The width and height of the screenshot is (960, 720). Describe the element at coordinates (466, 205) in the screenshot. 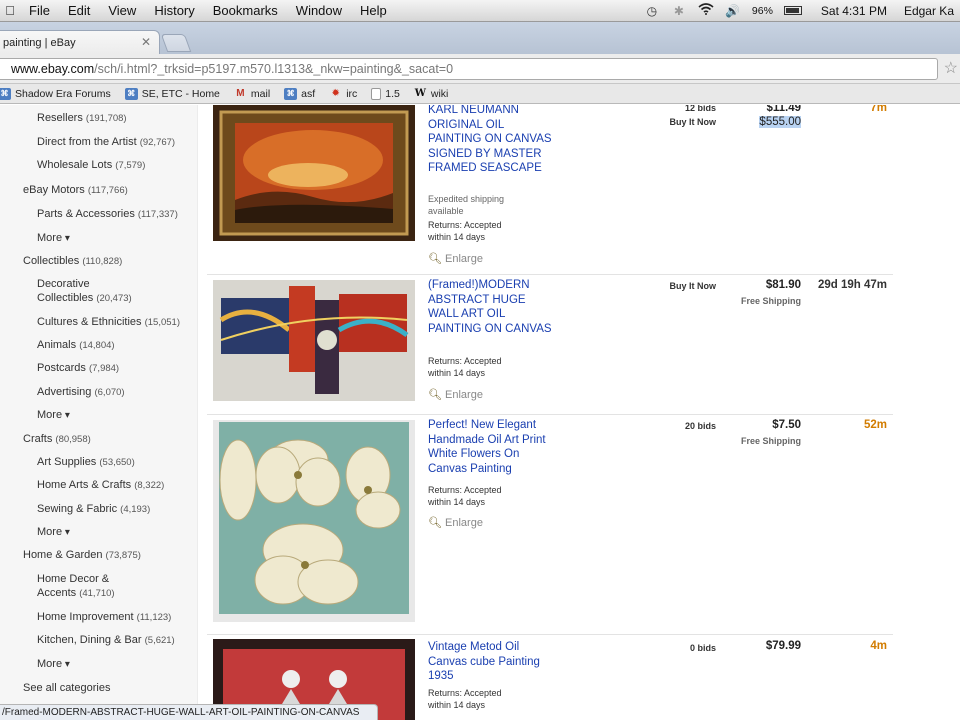

I see `shipping-note: Expedited shipping available` at that location.